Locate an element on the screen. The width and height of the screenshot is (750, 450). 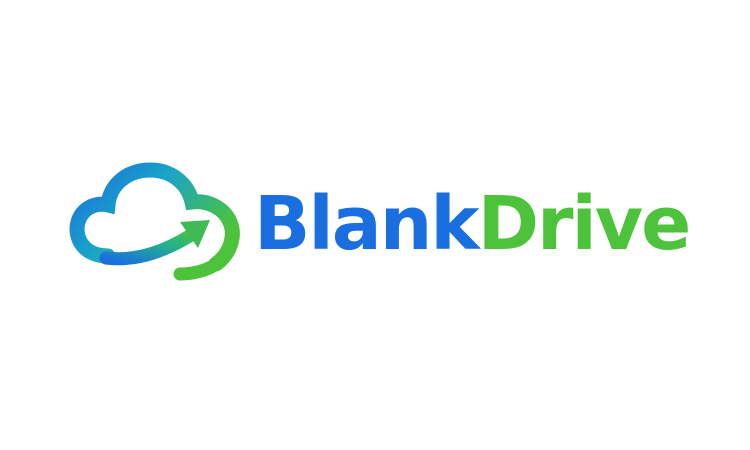
cloud-upload-arrow-icon is located at coordinates (154, 221).